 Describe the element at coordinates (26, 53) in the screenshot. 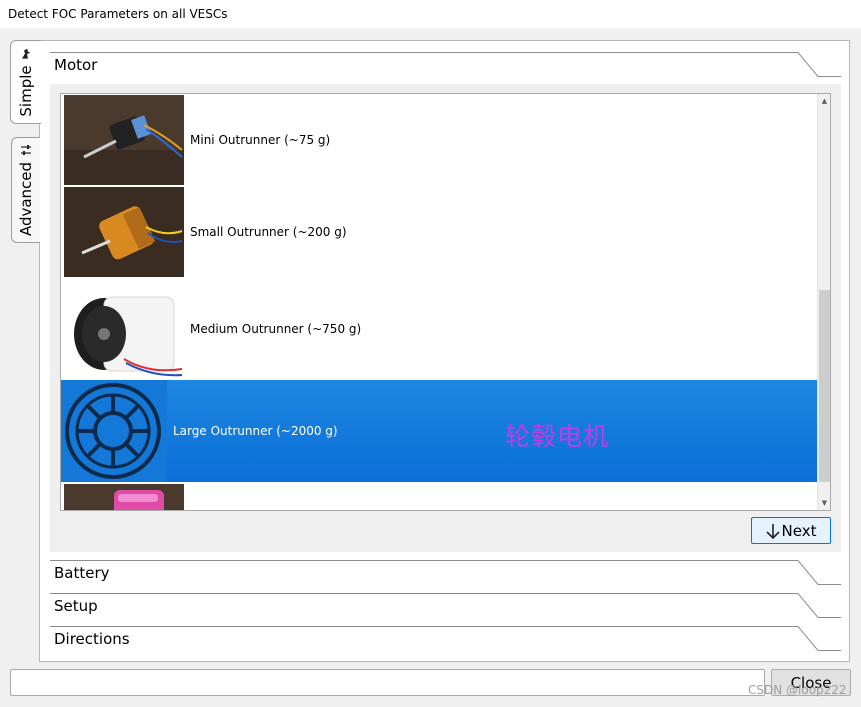

I see `person-icon` at that location.